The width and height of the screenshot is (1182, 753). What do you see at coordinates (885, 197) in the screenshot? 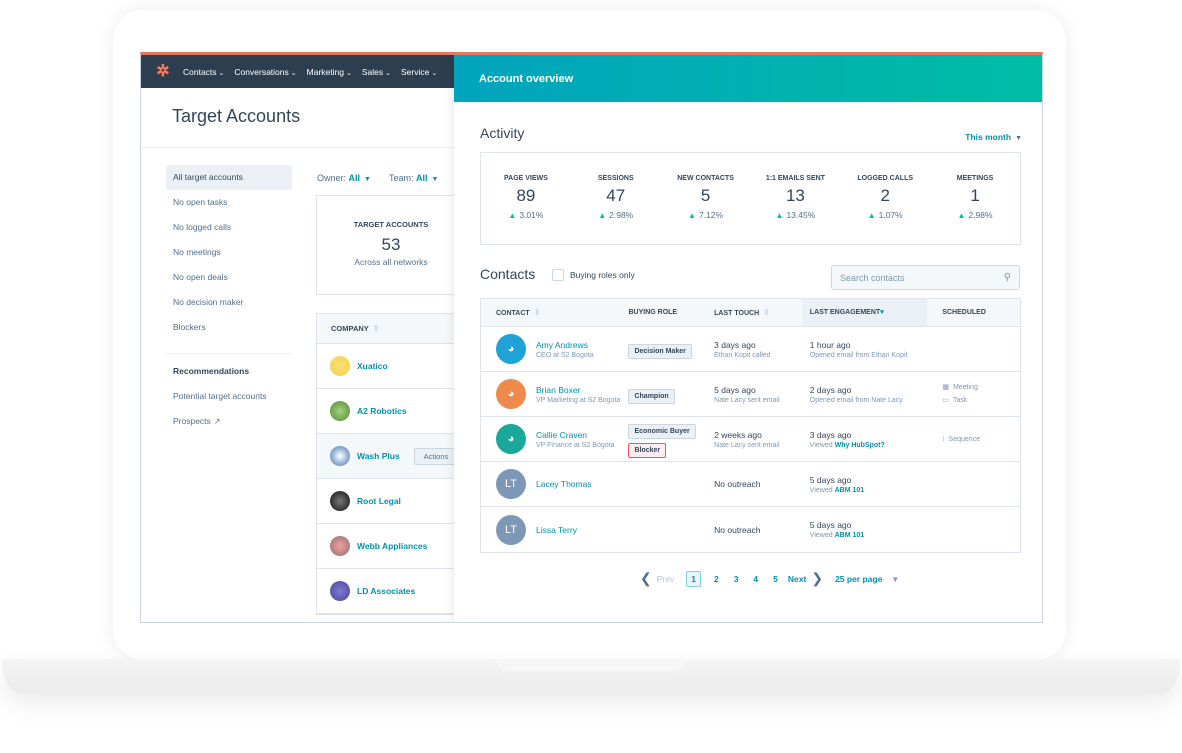
I see `stat-logged-calls: LOGGED CALLS 2 ▲ 1.07%` at bounding box center [885, 197].